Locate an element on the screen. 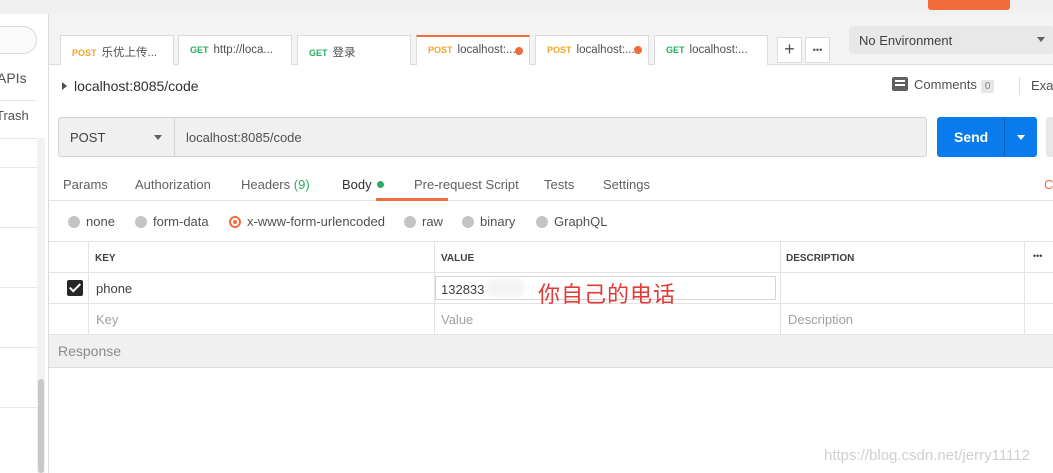  response-label: Response is located at coordinates (90, 351).